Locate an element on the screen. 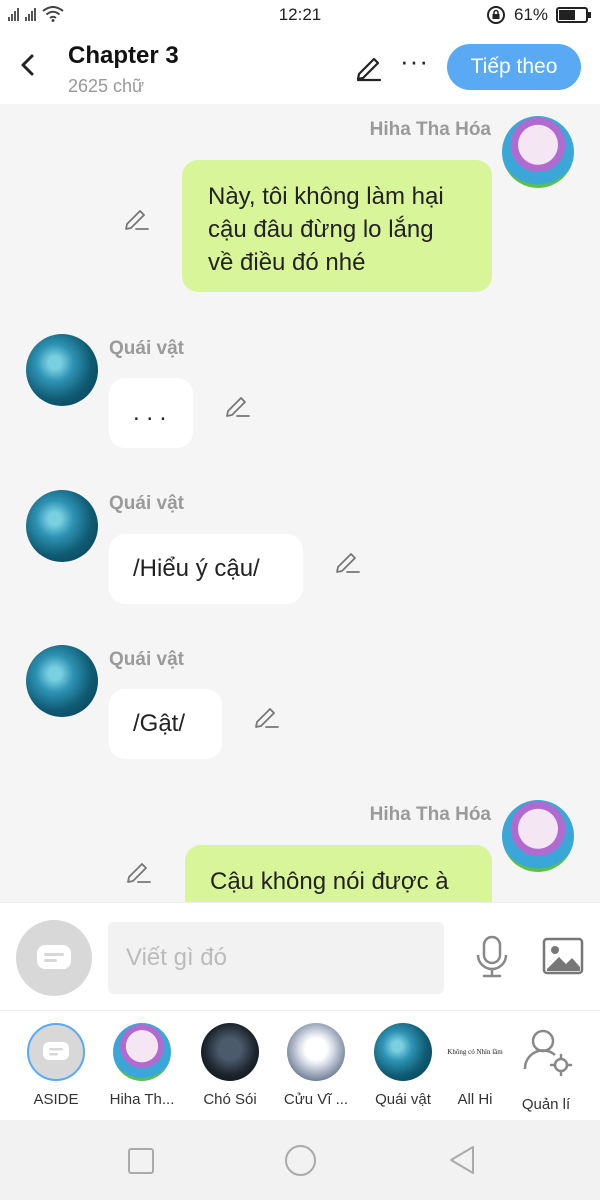  message-input: Viết gì đó is located at coordinates (276, 958).